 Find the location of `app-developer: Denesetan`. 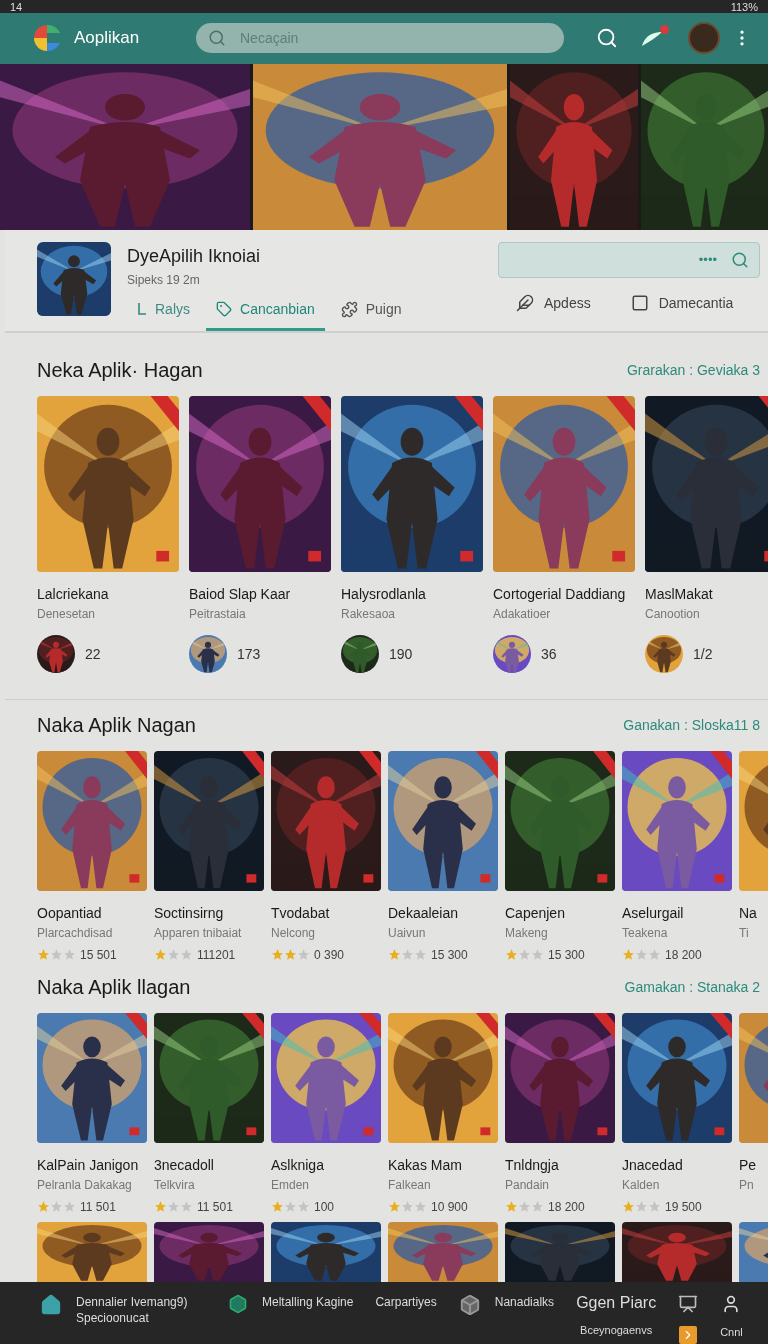

app-developer: Denesetan is located at coordinates (67, 613).